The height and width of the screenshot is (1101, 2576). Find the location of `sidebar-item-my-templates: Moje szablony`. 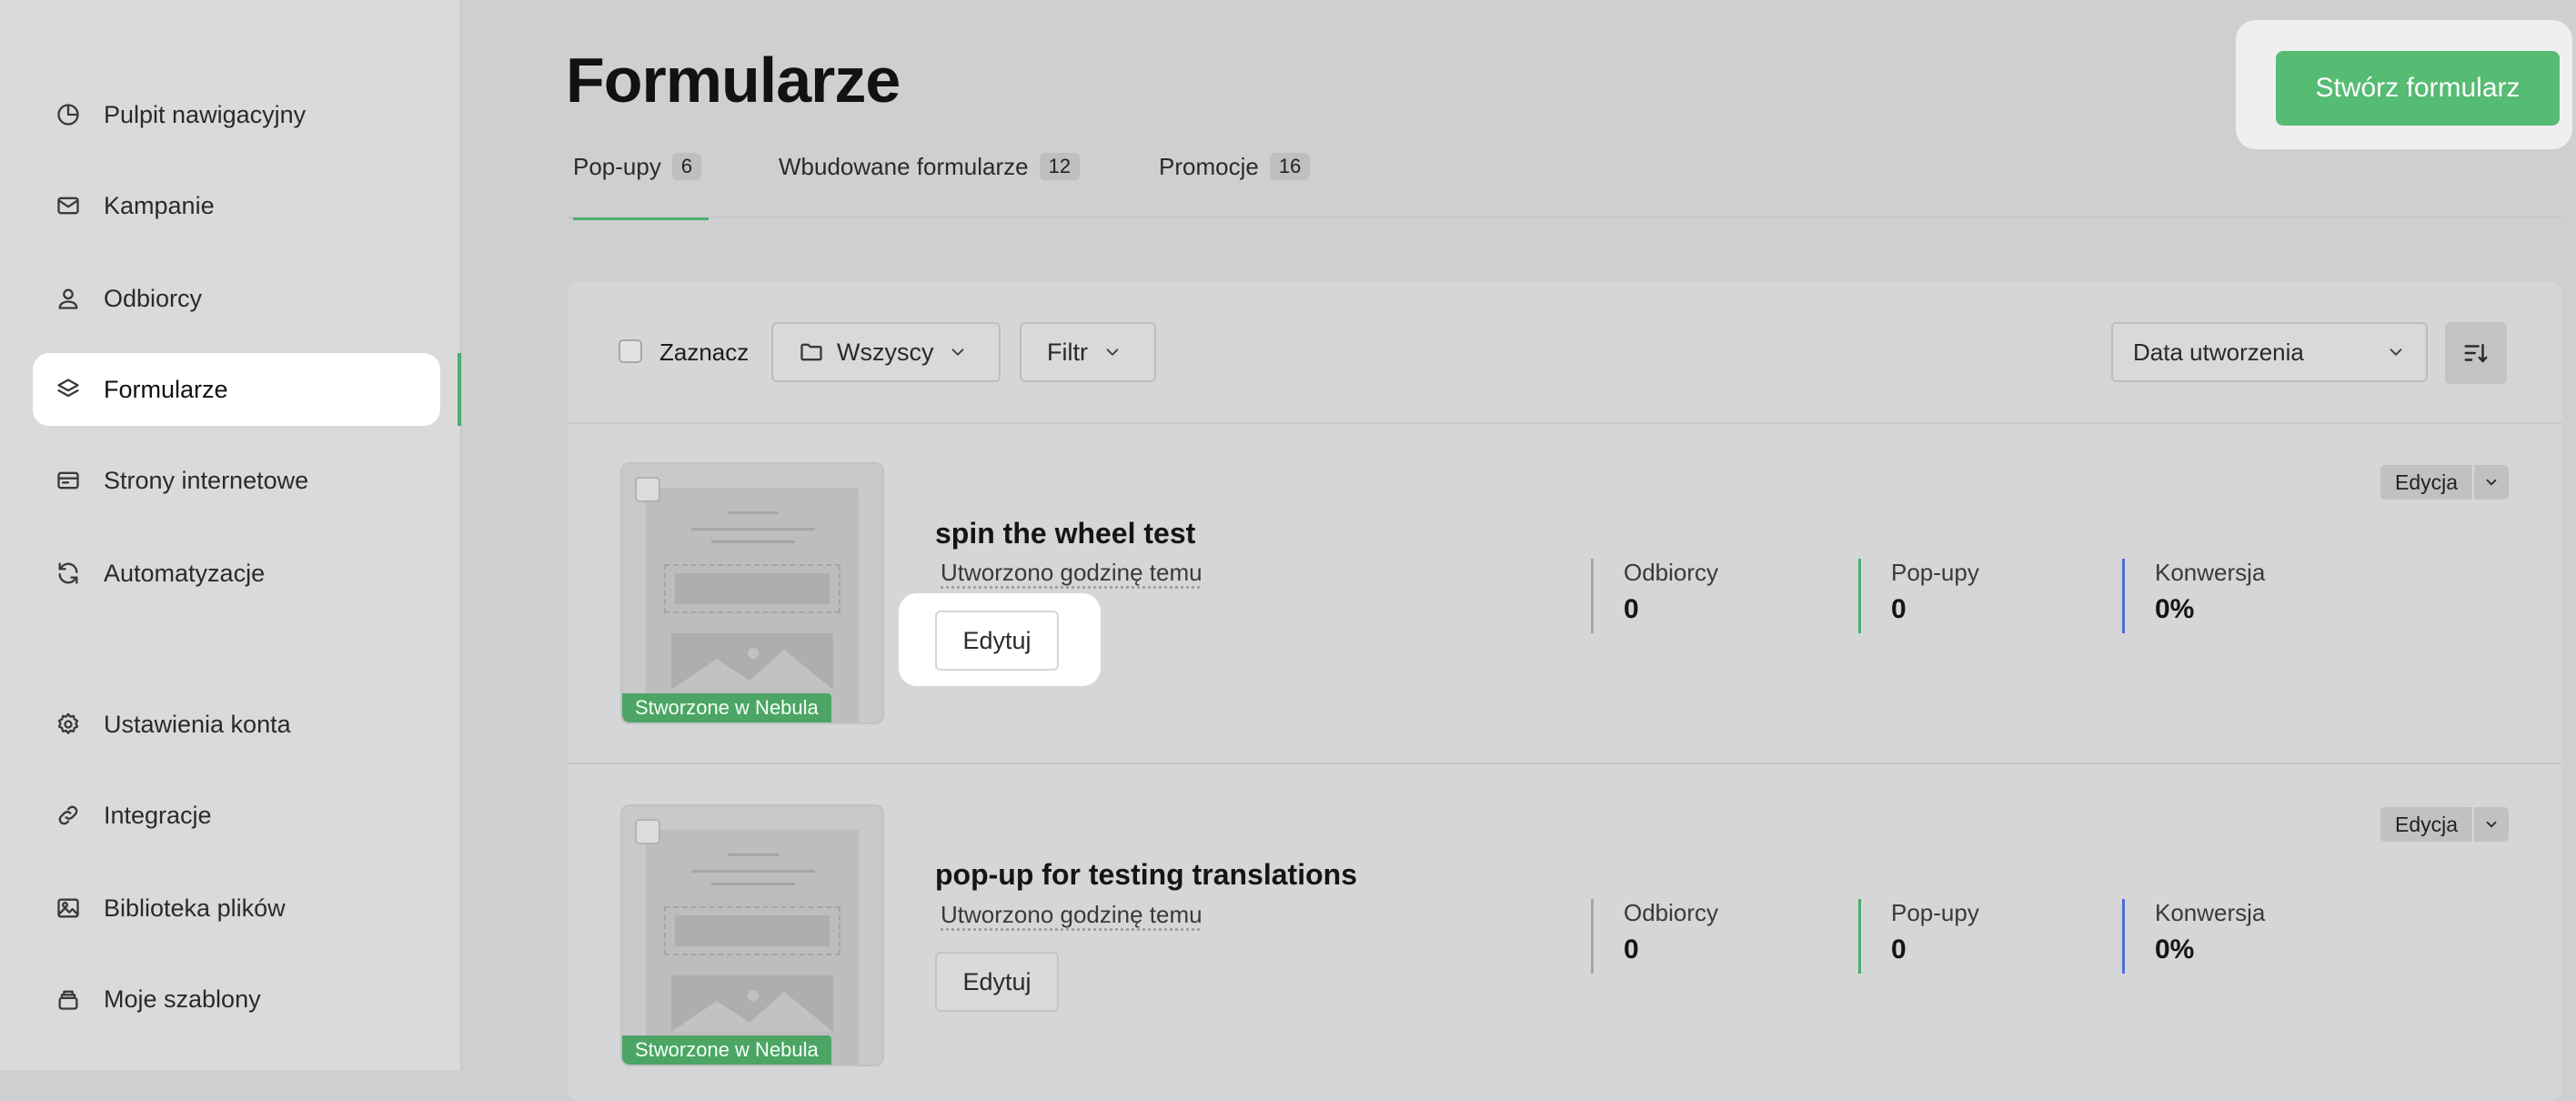

sidebar-item-my-templates: Moje szablony is located at coordinates (236, 999).